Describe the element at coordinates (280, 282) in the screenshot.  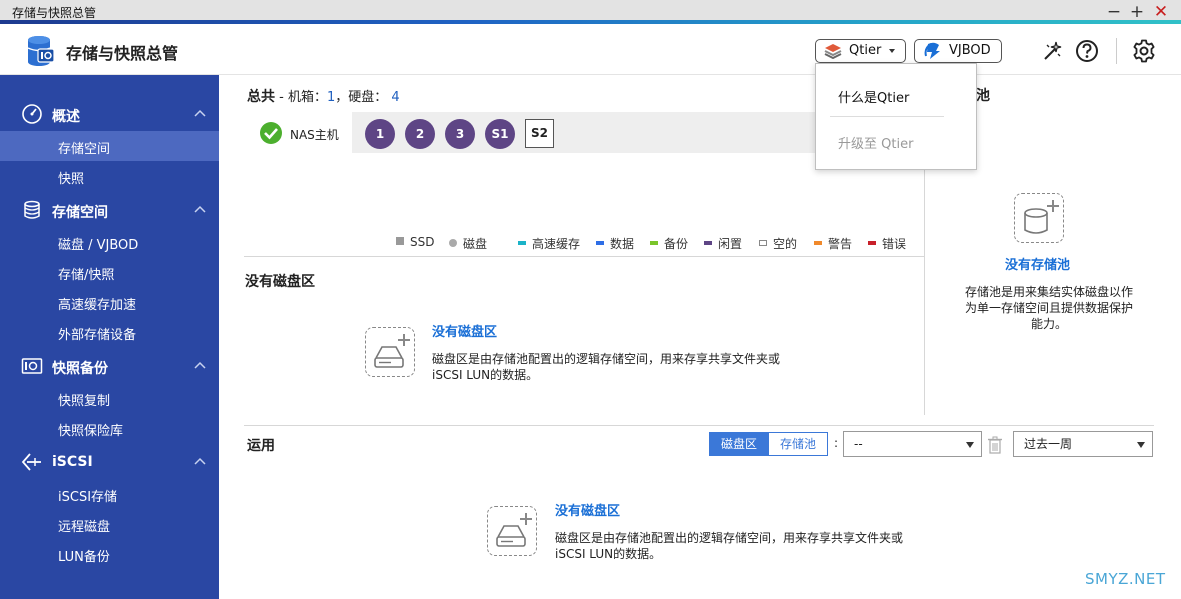
I see `volume-section-title: 没有磁盘区` at that location.